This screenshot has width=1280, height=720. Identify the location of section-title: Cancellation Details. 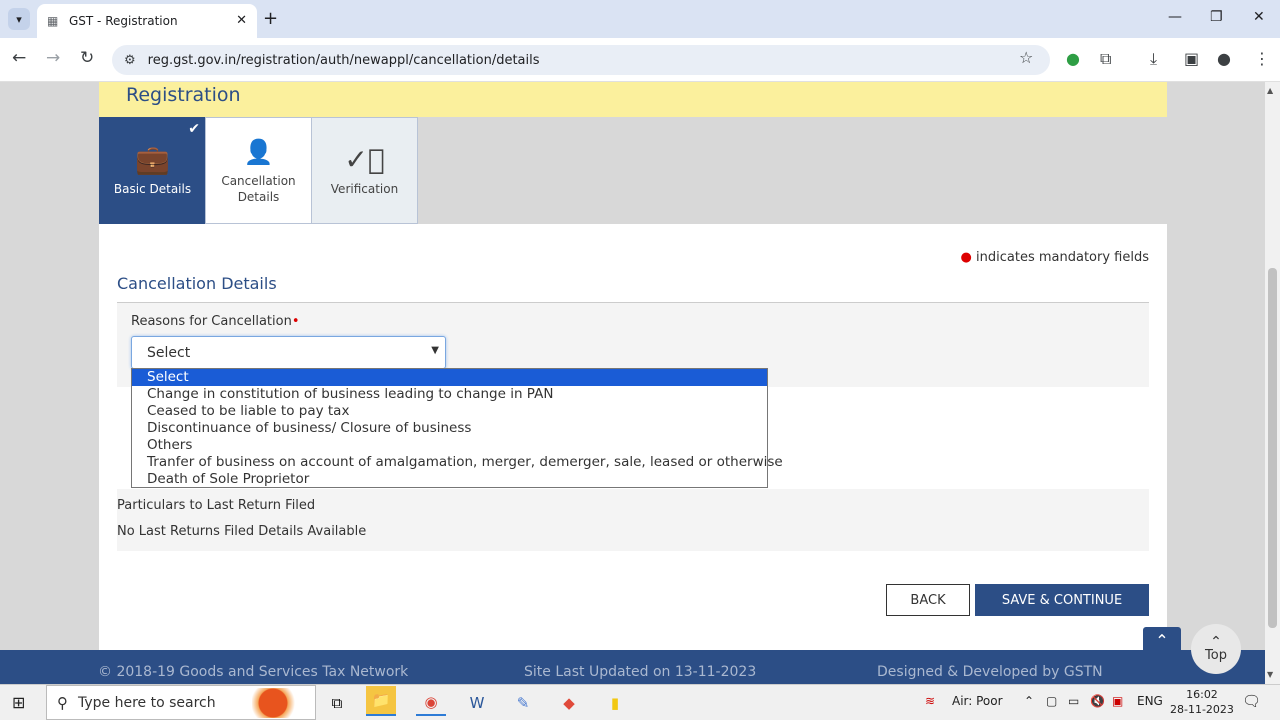
(197, 283).